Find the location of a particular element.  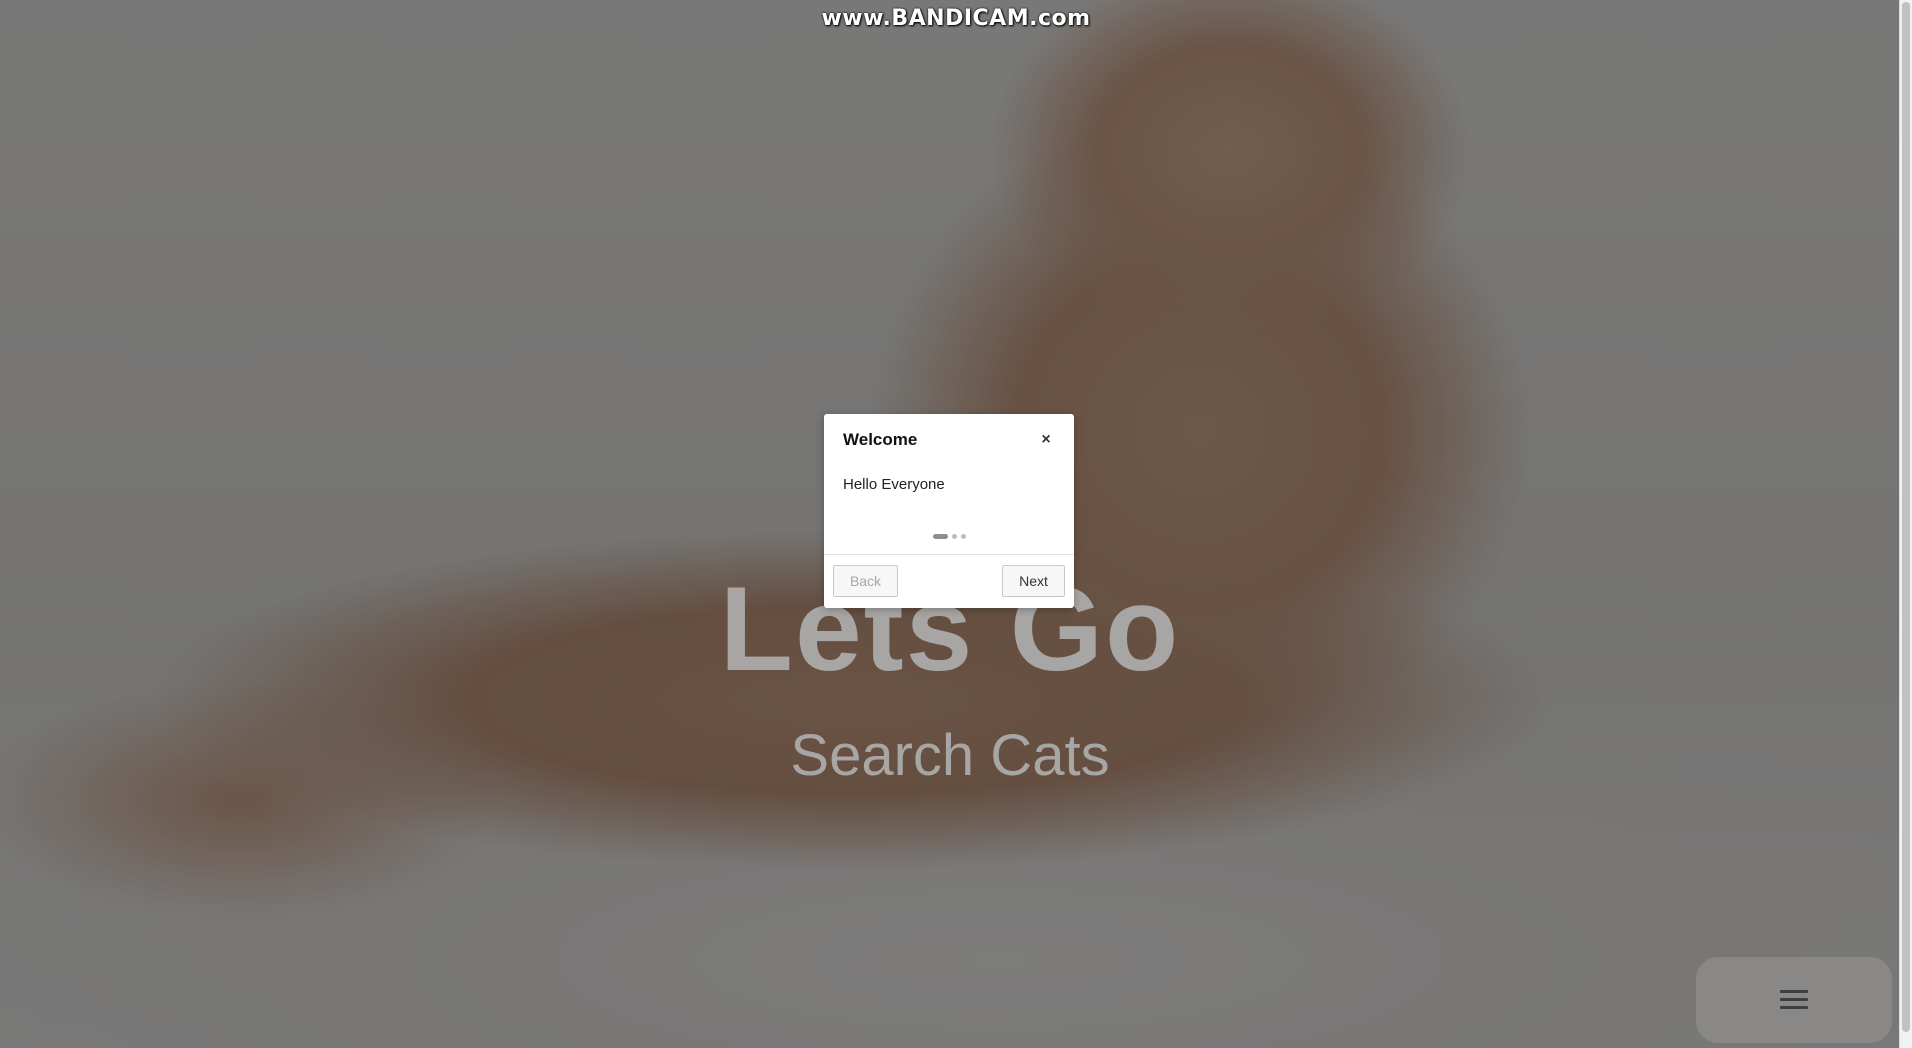

close-icon: × is located at coordinates (1046, 440).